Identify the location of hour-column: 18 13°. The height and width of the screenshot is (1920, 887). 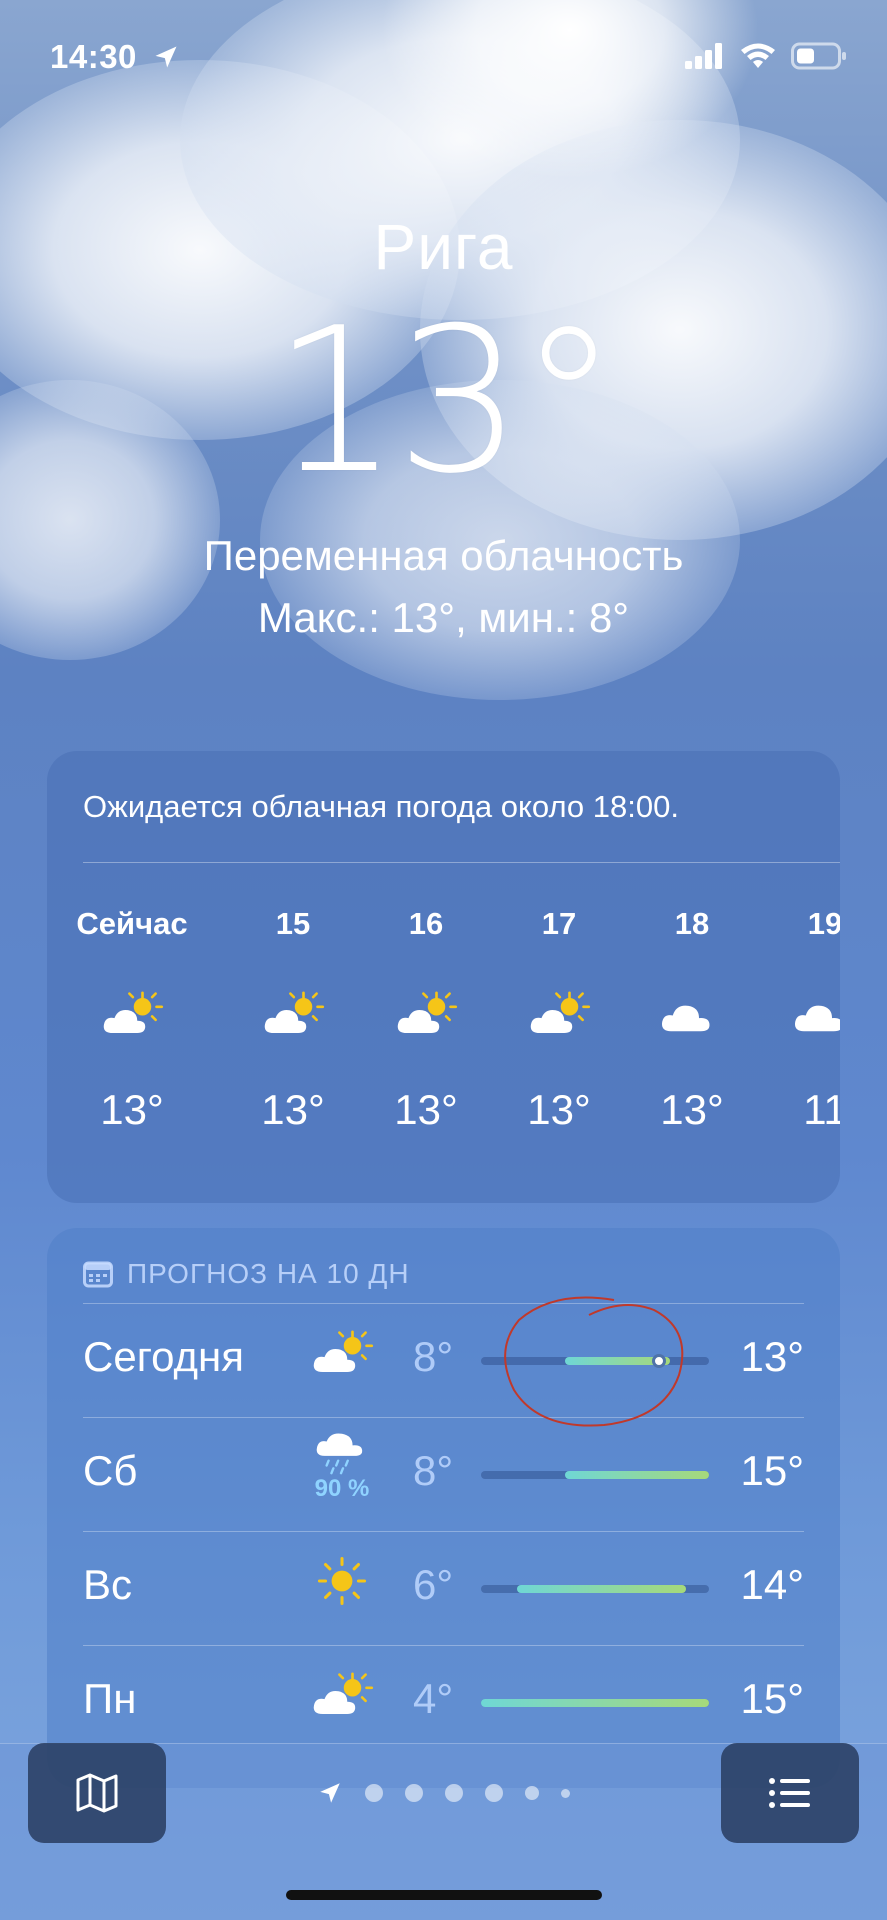
(692, 1020).